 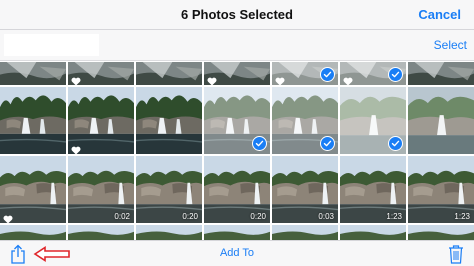 I want to click on video-duration: 0:02, so click(x=122, y=216).